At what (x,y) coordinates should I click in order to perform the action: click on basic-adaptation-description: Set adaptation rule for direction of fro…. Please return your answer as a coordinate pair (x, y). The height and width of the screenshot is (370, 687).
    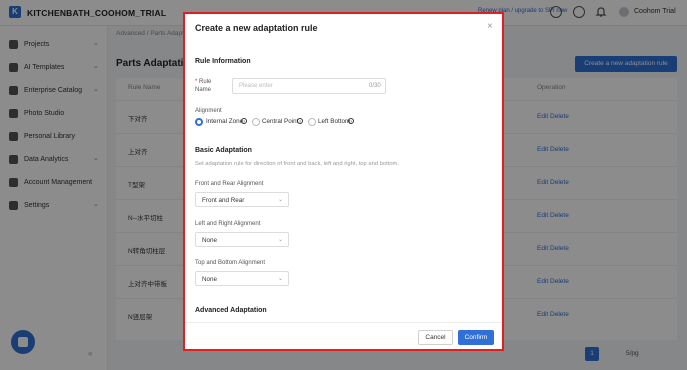
    Looking at the image, I should click on (297, 164).